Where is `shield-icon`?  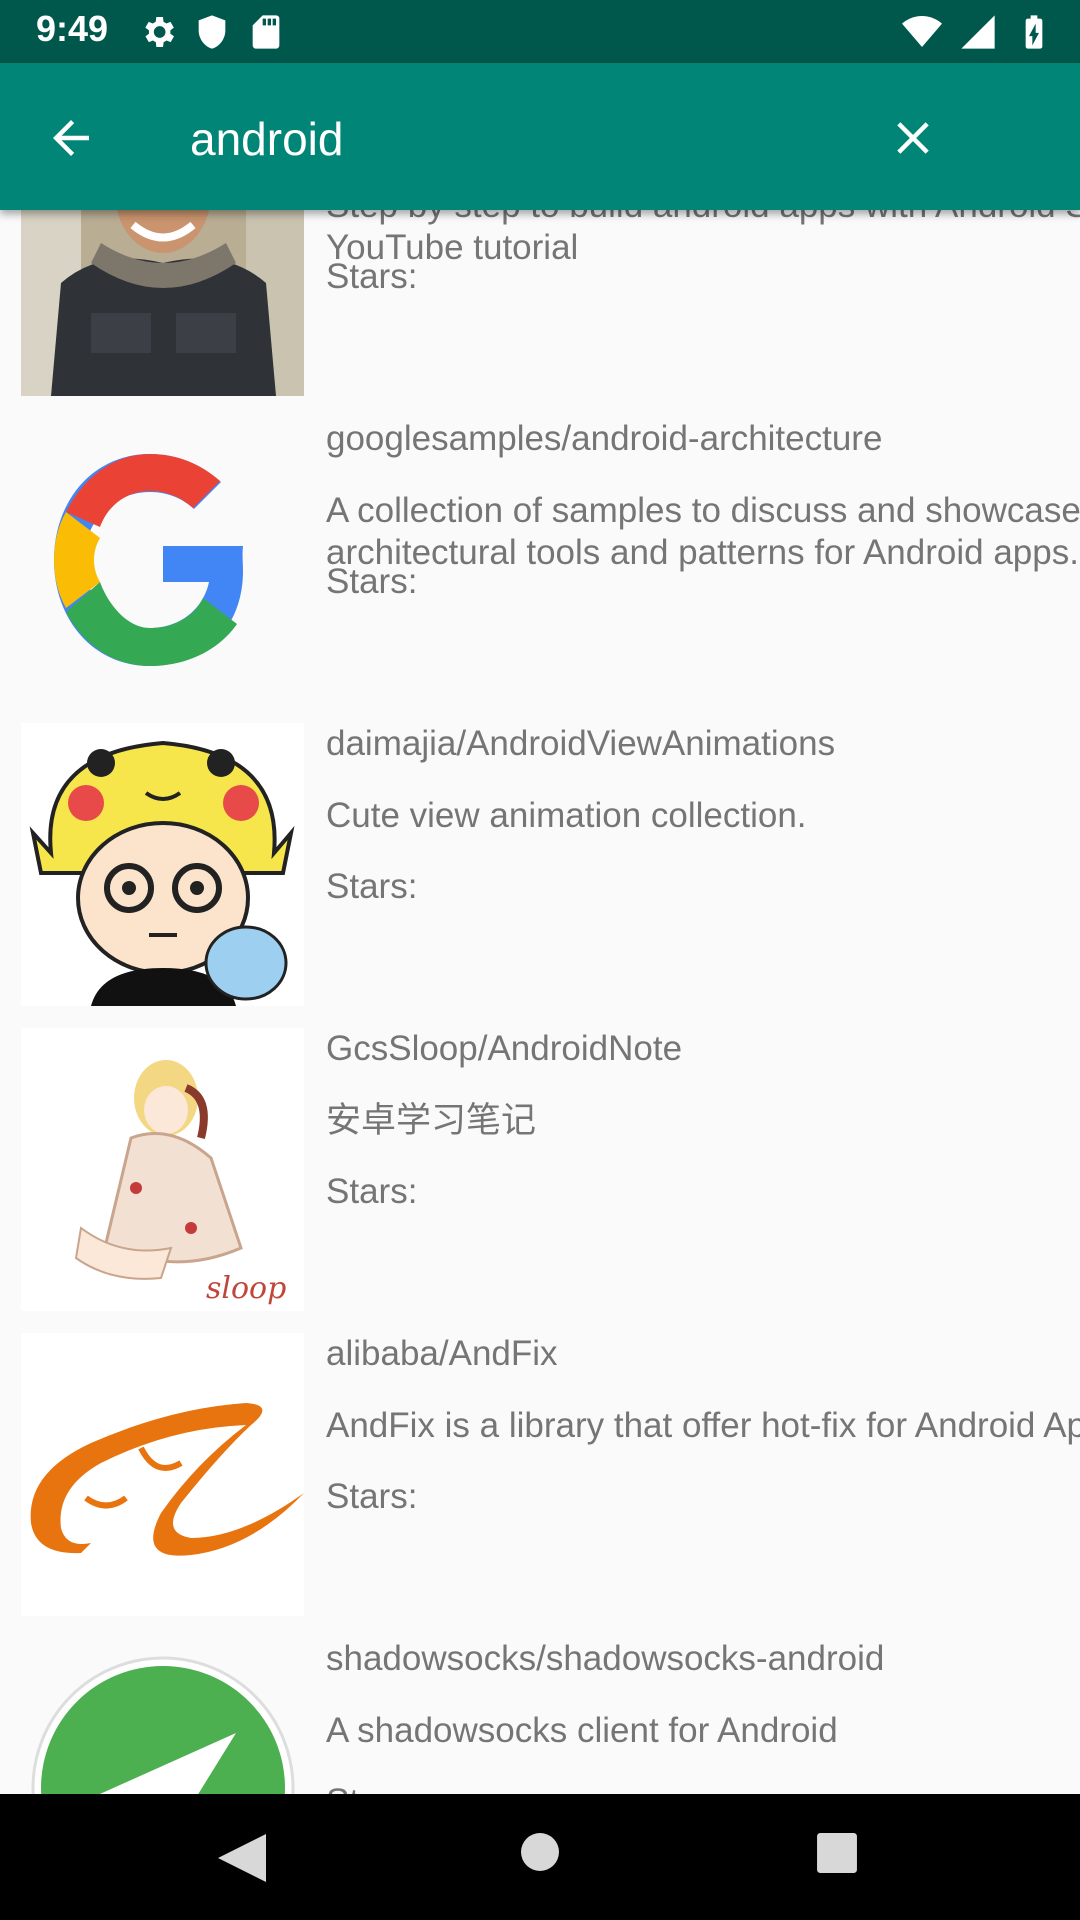 shield-icon is located at coordinates (212, 32).